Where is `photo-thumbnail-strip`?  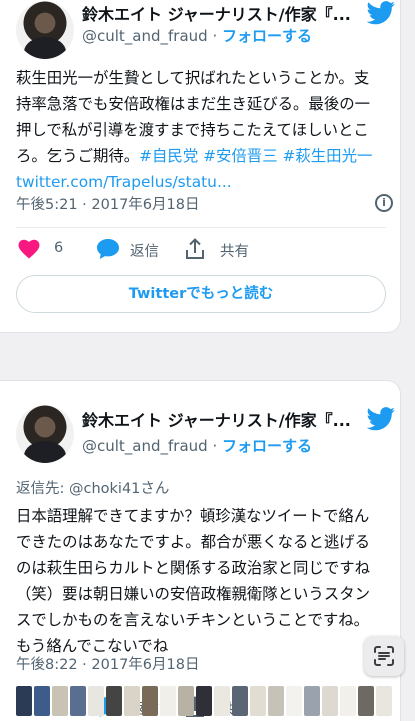
photo-thumbnail-strip is located at coordinates (211, 703).